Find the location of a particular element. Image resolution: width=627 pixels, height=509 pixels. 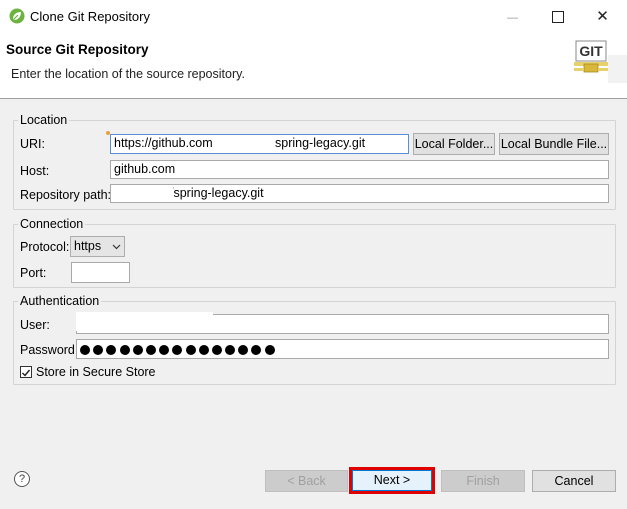

password-mask is located at coordinates (179, 349).